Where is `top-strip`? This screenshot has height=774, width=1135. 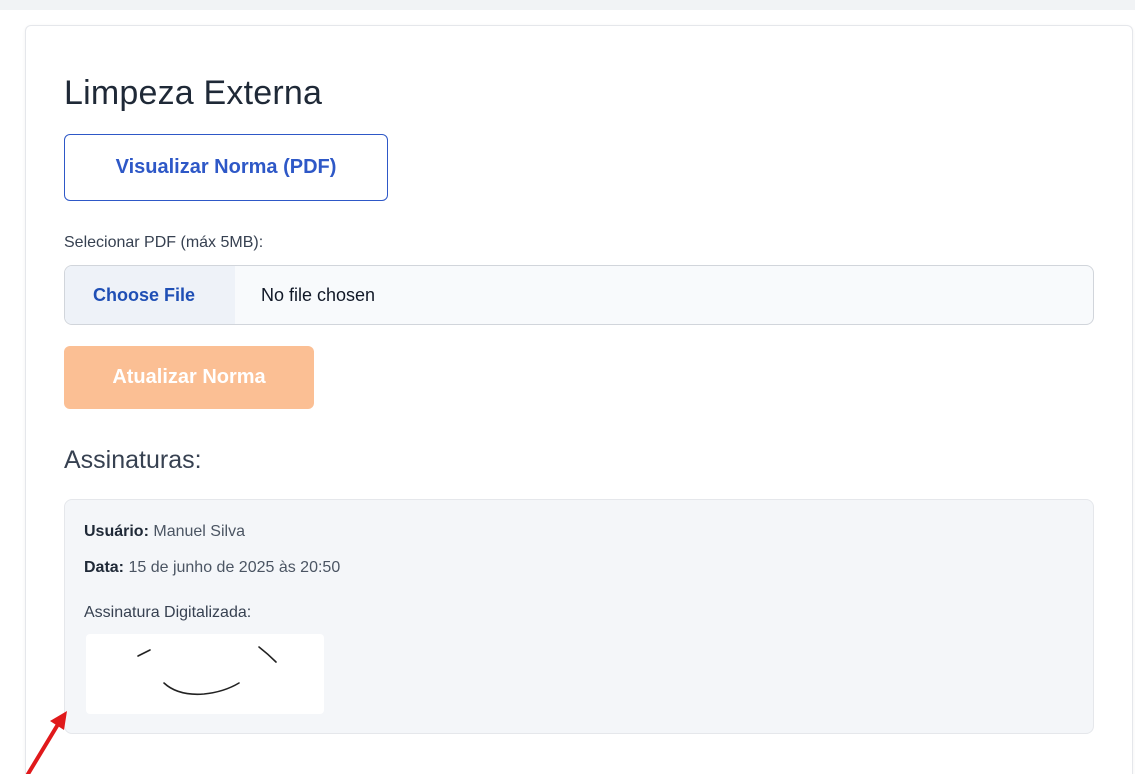 top-strip is located at coordinates (567, 5).